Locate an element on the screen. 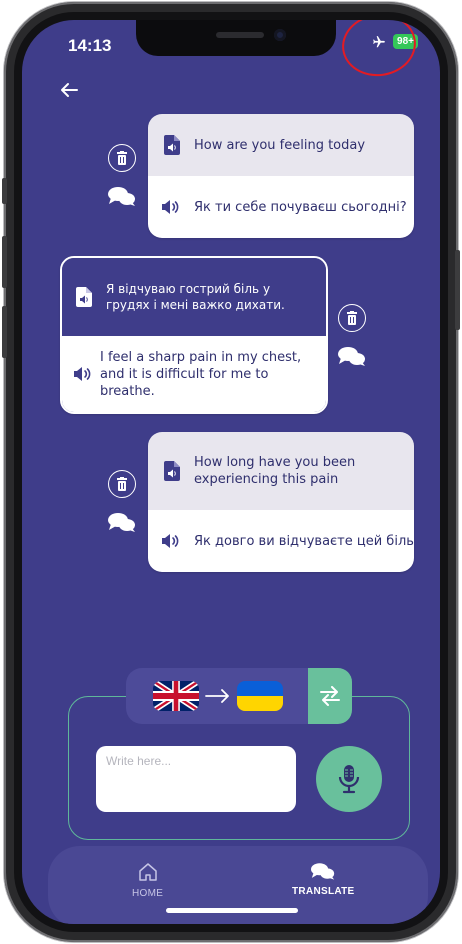 This screenshot has height=944, width=462. speaker-grille is located at coordinates (240, 35).